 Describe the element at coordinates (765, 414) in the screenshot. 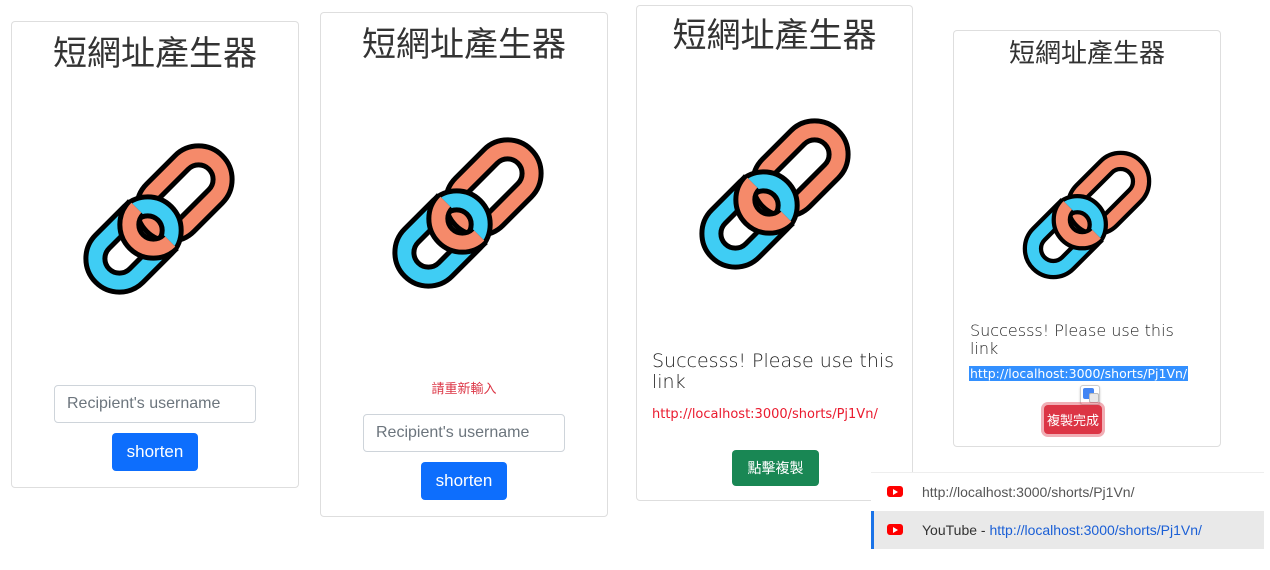

I see `short-url-link: http://localhost:3000/shorts/Pj1Vn/` at that location.